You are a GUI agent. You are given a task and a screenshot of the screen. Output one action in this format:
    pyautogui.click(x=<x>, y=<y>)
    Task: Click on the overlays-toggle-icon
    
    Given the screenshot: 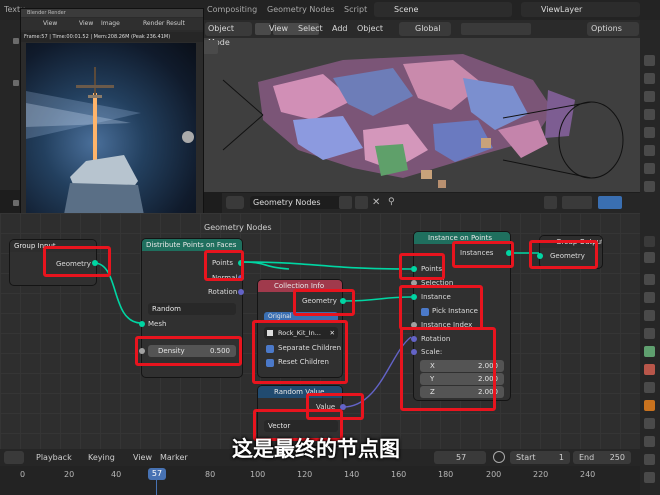 What is the action you would take?
    pyautogui.click(x=610, y=202)
    